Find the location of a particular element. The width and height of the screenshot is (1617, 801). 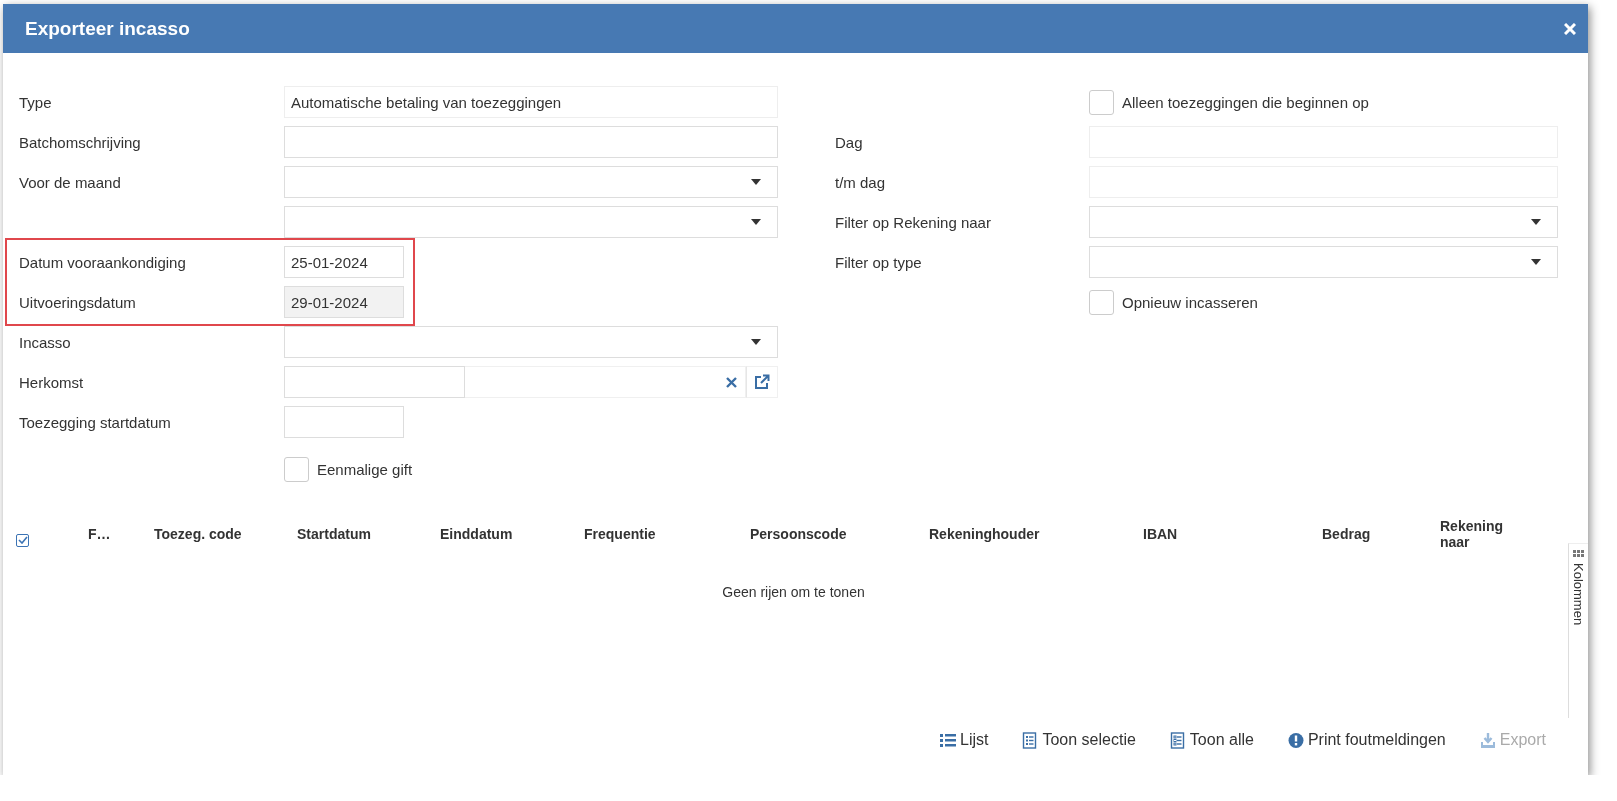

field-label: Dag is located at coordinates (849, 142).